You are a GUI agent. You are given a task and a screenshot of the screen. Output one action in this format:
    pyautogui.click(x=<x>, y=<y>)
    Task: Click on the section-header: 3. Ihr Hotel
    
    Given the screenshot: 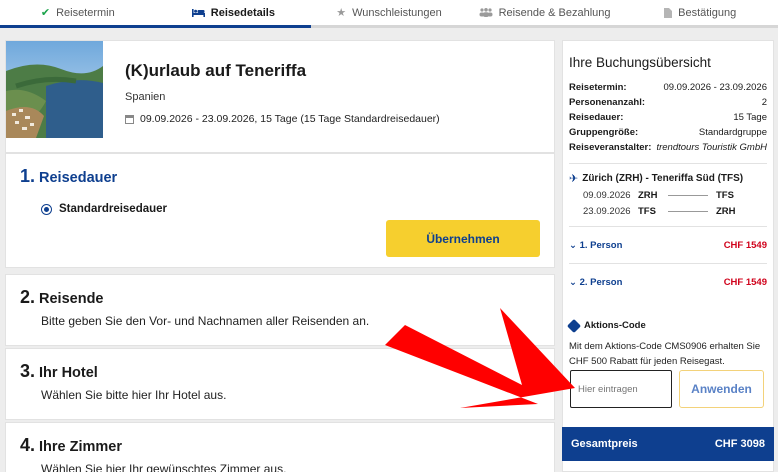 What is the action you would take?
    pyautogui.click(x=280, y=371)
    